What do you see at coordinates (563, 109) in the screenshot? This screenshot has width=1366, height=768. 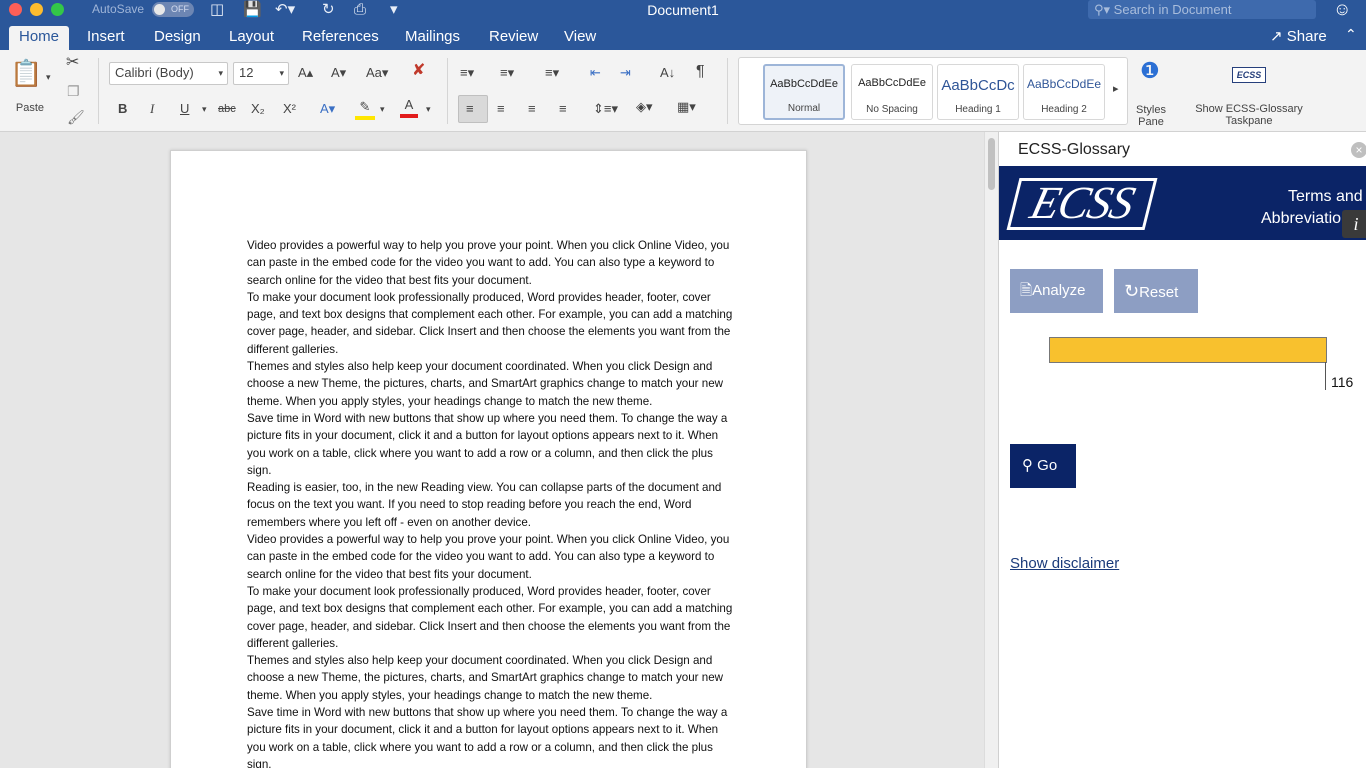 I see `justify-icon: ≡` at bounding box center [563, 109].